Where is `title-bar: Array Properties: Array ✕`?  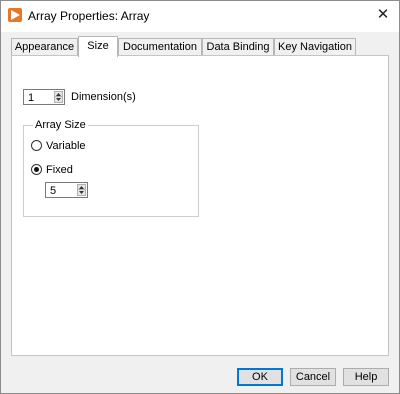 title-bar: Array Properties: Array ✕ is located at coordinates (200, 16).